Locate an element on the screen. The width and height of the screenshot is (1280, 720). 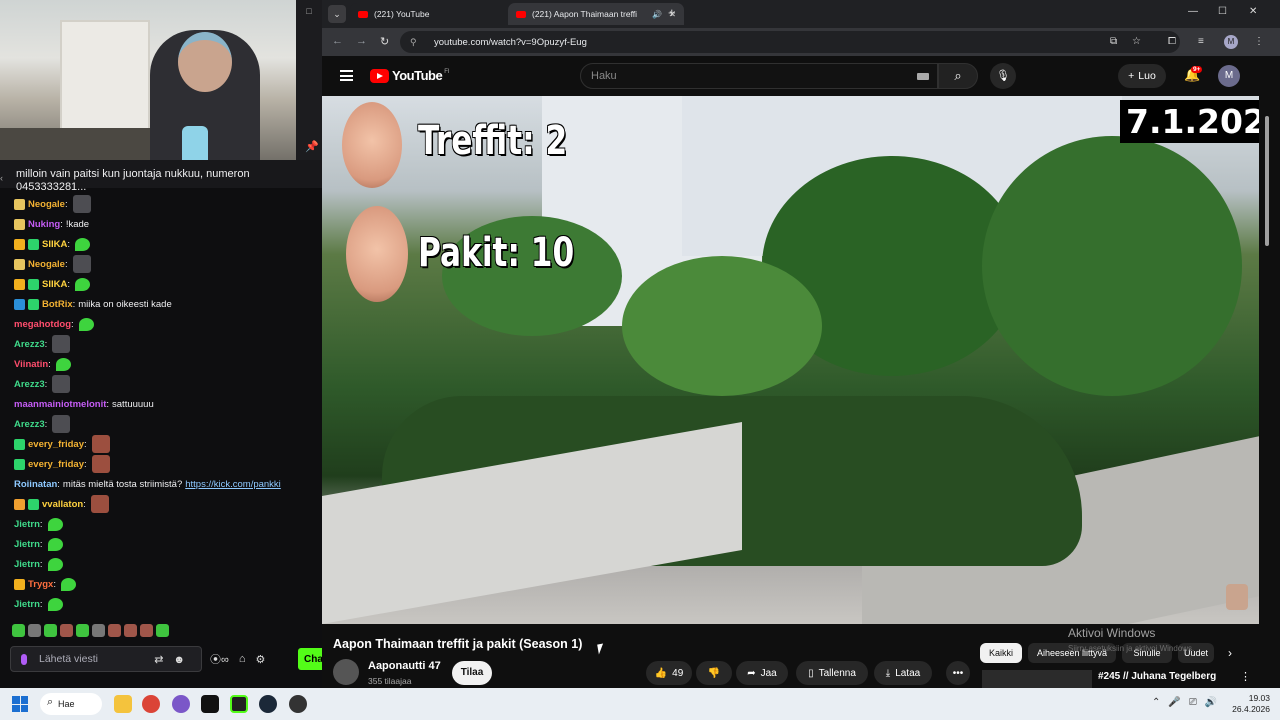
tab-youtube-video: (221) Aapon Thaimaan treffi 🔊 ✕ is located at coordinates (596, 14).